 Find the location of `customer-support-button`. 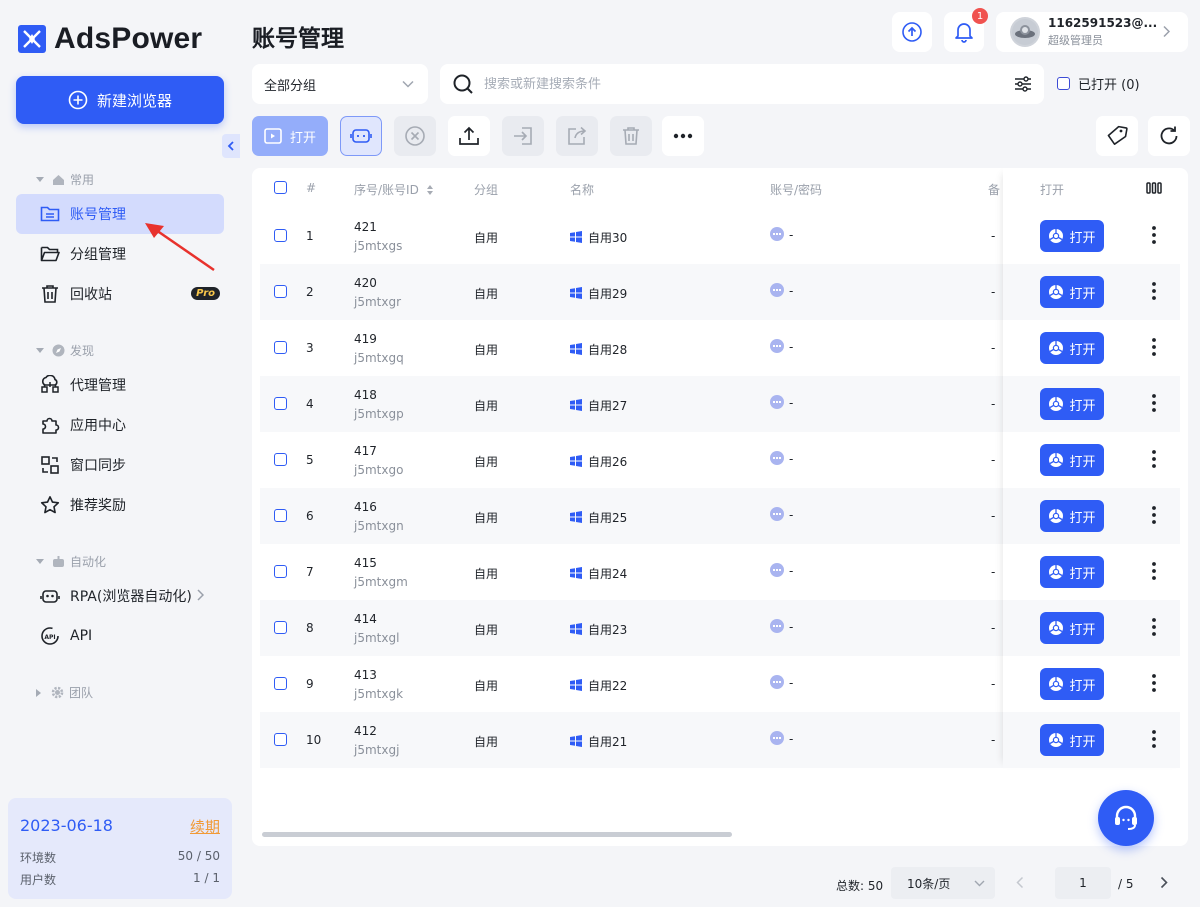

customer-support-button is located at coordinates (1126, 818).